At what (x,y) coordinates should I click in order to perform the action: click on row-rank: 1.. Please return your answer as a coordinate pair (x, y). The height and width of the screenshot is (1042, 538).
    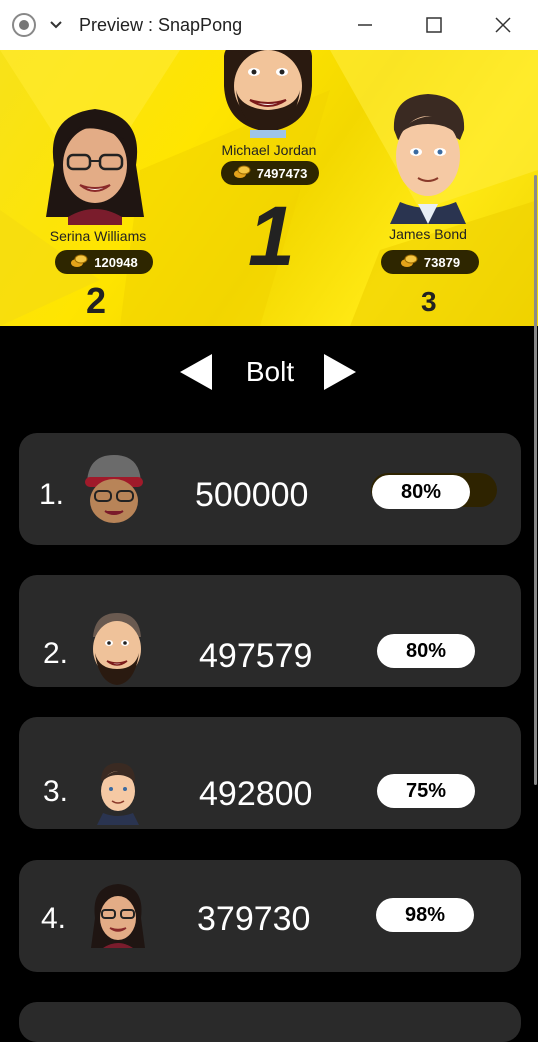
    Looking at the image, I should click on (52, 494).